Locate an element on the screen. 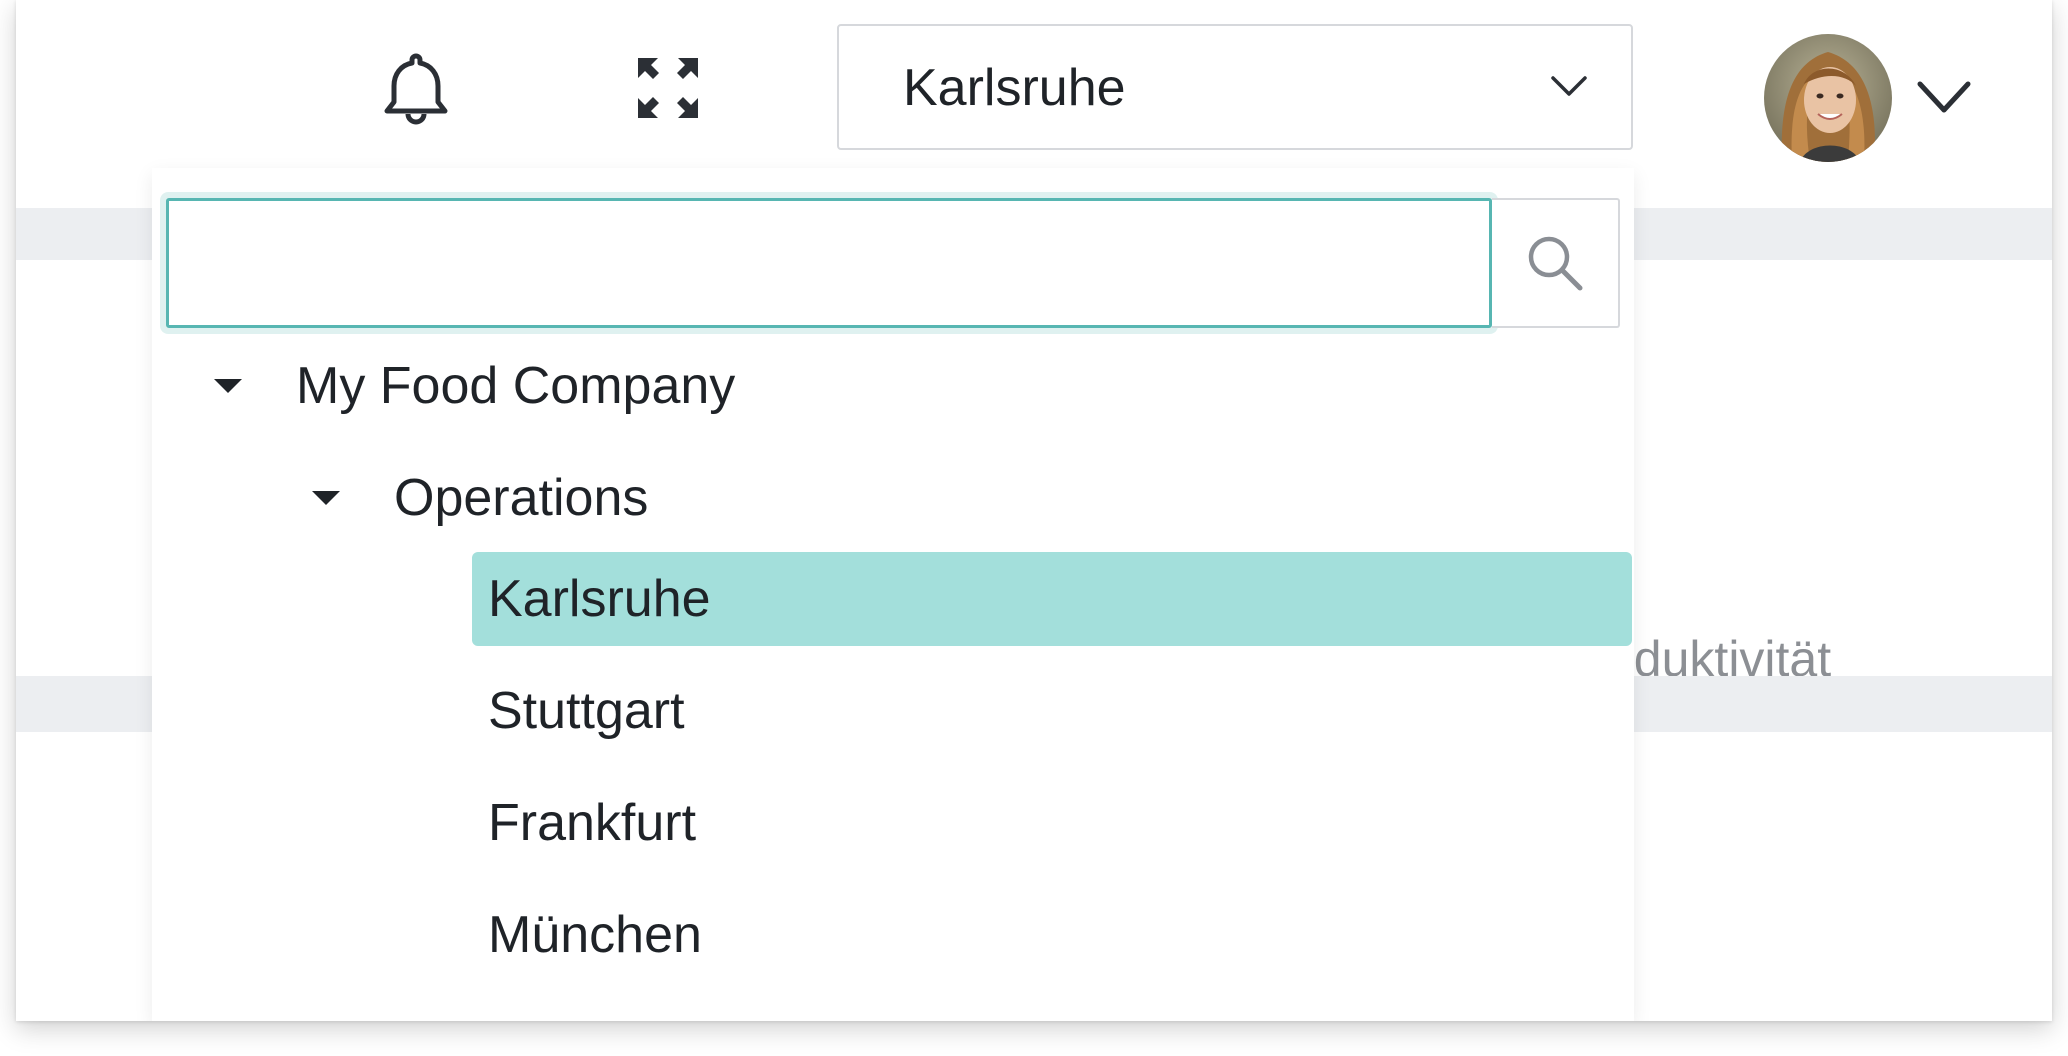 This screenshot has height=1056, width=2068. tree-node-operations: Operations is located at coordinates (480, 498).